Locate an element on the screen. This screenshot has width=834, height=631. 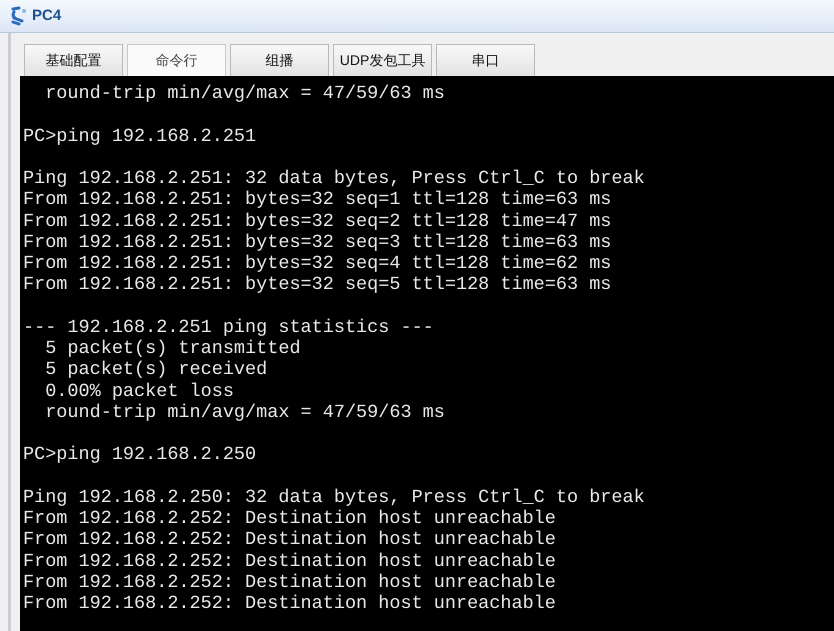
terminal-line: From 192.168.2.251: bytes=32 seq=5 ttl=128 time=63 ms is located at coordinates (317, 285).